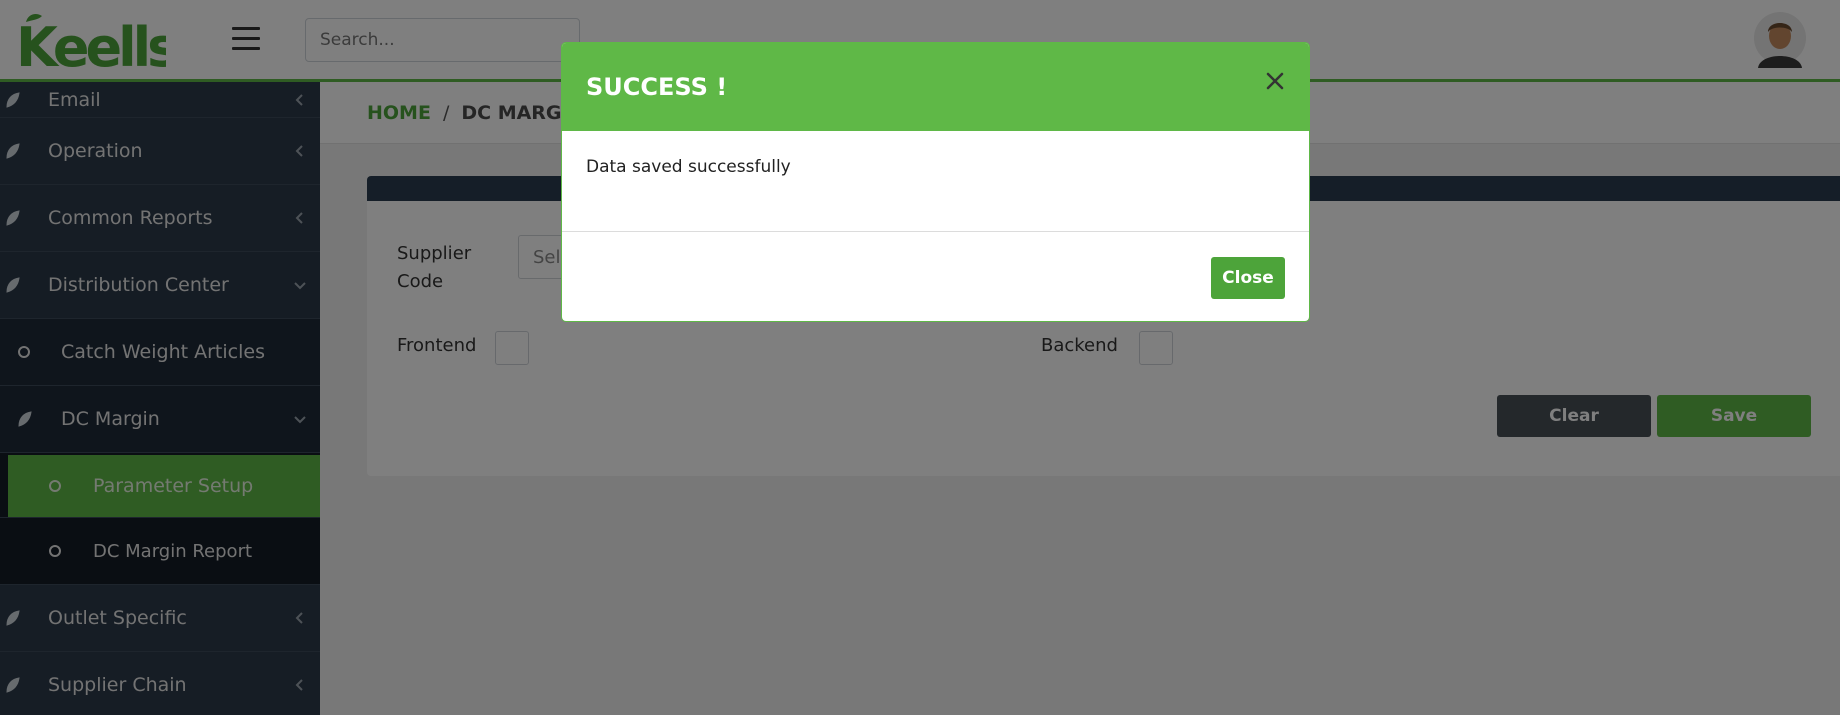  What do you see at coordinates (657, 87) in the screenshot?
I see `modal-title: SUCCESS !` at bounding box center [657, 87].